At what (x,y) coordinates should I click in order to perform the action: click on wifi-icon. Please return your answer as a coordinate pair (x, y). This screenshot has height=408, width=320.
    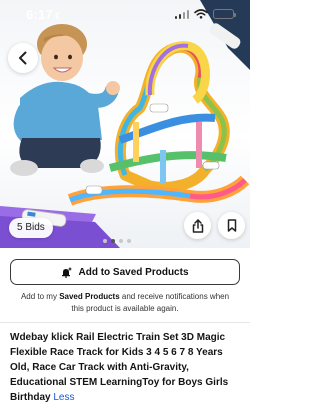
    Looking at the image, I should click on (201, 14).